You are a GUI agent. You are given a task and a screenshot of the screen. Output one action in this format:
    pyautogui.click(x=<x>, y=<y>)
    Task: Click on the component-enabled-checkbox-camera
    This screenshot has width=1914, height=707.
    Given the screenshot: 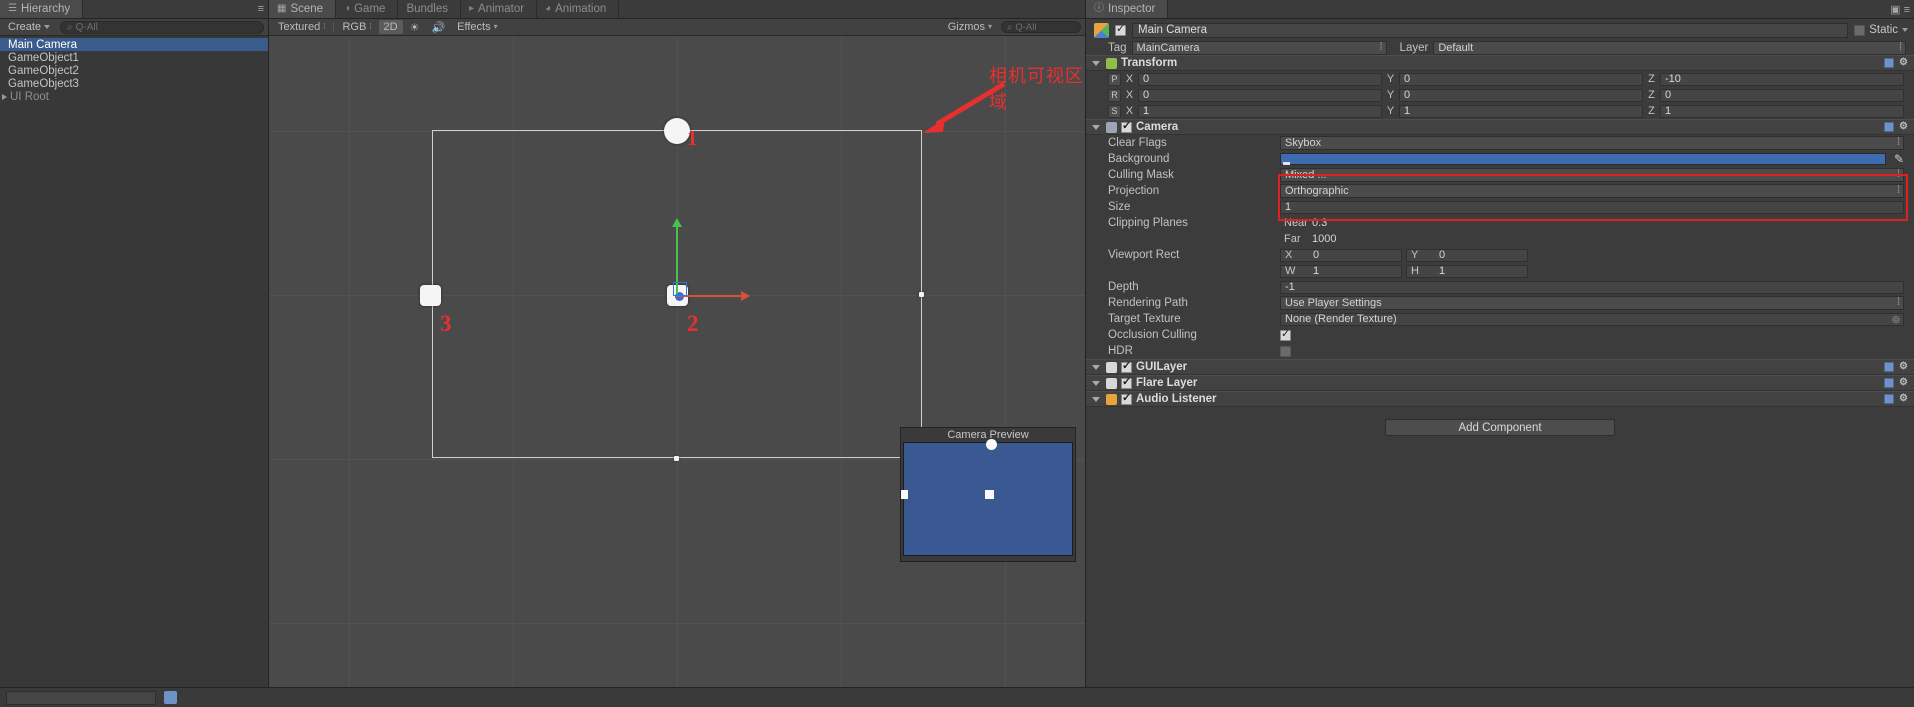 What is the action you would take?
    pyautogui.click(x=1126, y=126)
    